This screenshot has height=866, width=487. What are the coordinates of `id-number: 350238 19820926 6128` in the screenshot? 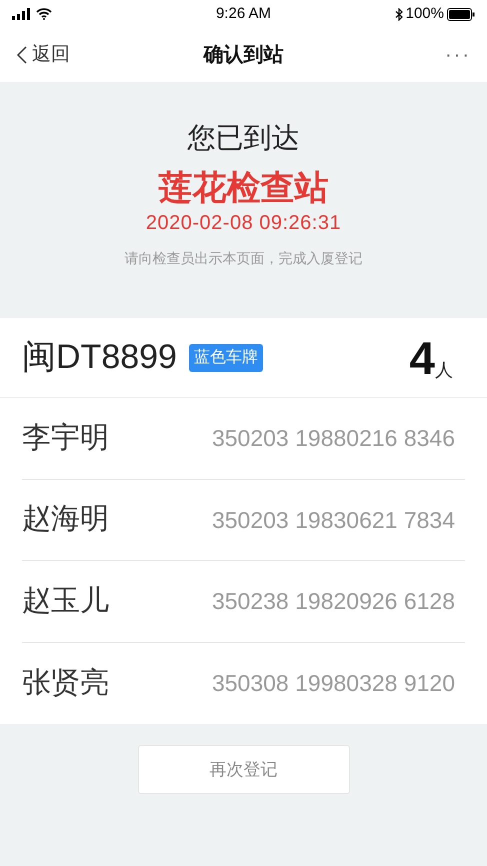 It's located at (334, 601).